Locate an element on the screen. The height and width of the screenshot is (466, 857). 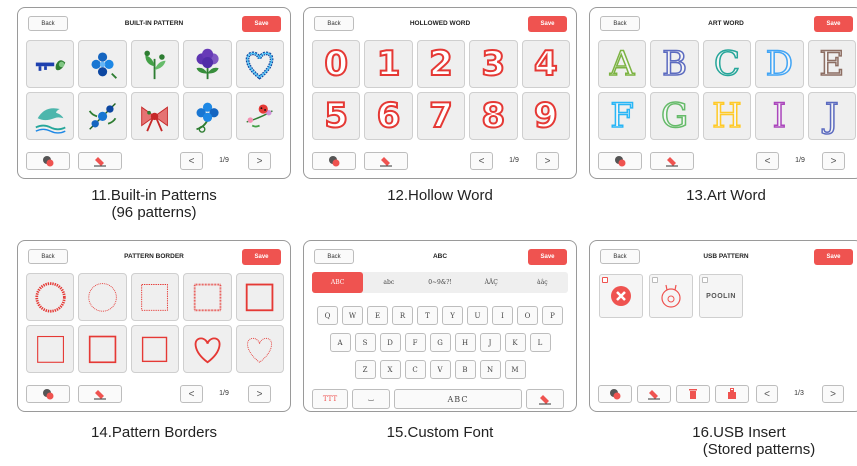
letter-key: F is located at coordinates (415, 342).